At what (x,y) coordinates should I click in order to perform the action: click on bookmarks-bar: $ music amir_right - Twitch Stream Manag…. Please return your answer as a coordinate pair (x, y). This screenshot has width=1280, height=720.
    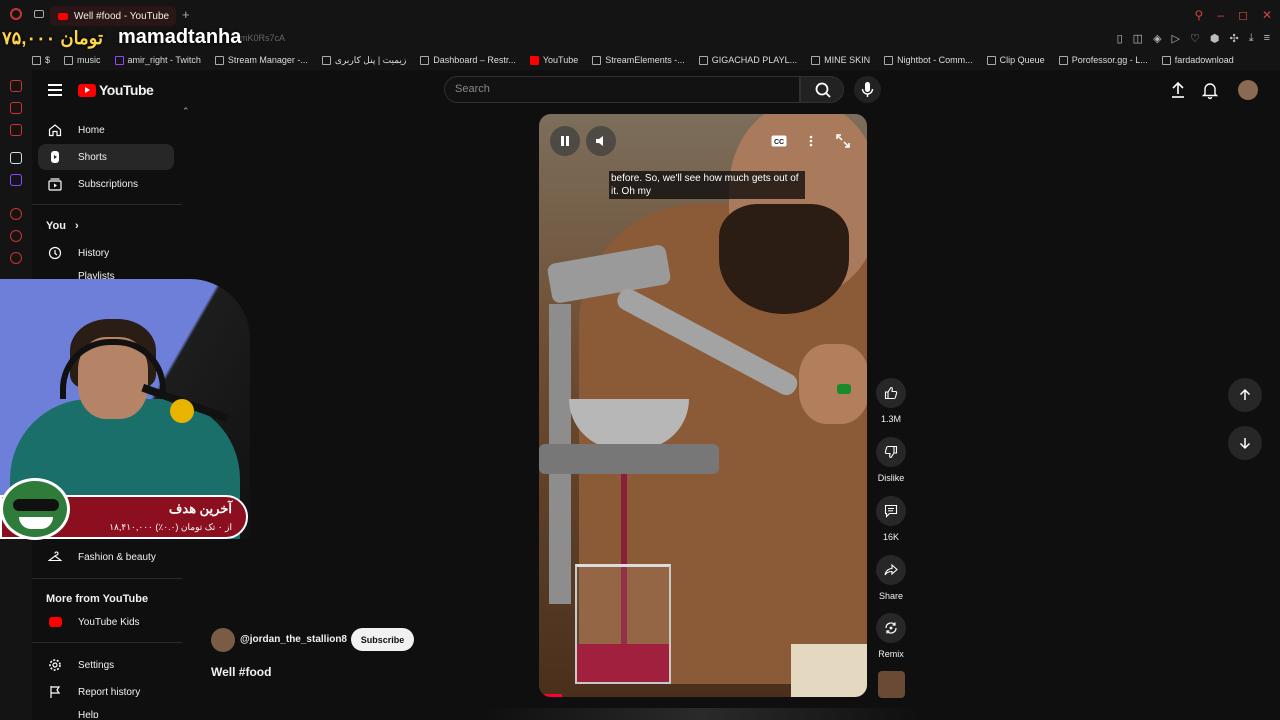
    Looking at the image, I should click on (640, 60).